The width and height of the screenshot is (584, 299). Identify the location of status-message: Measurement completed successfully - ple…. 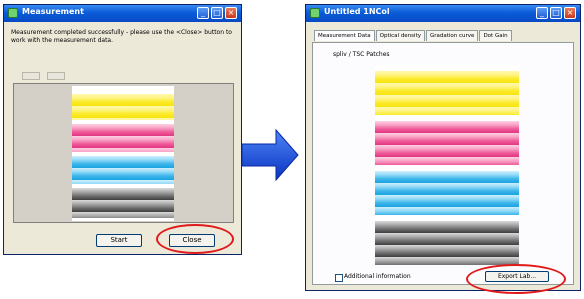
(121, 36).